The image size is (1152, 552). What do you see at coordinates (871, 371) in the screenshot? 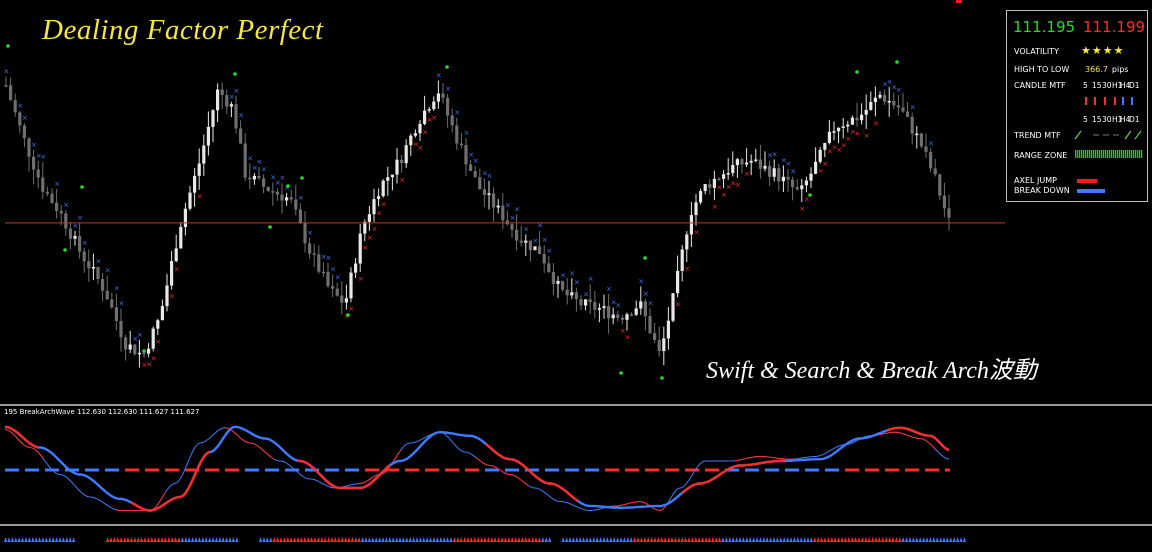
I see `chart-subtitle: Swift & Search & Break Arch波動` at bounding box center [871, 371].